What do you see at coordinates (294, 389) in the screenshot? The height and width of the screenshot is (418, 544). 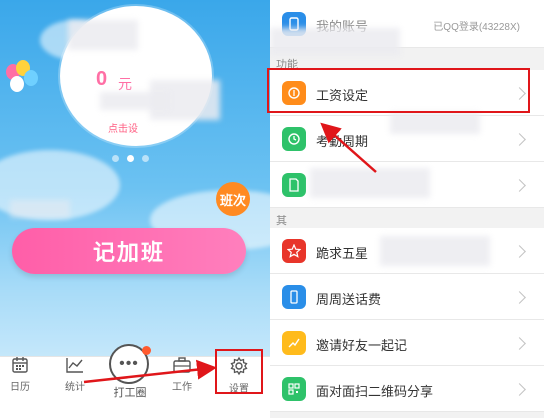 I see `qrcode-icon` at bounding box center [294, 389].